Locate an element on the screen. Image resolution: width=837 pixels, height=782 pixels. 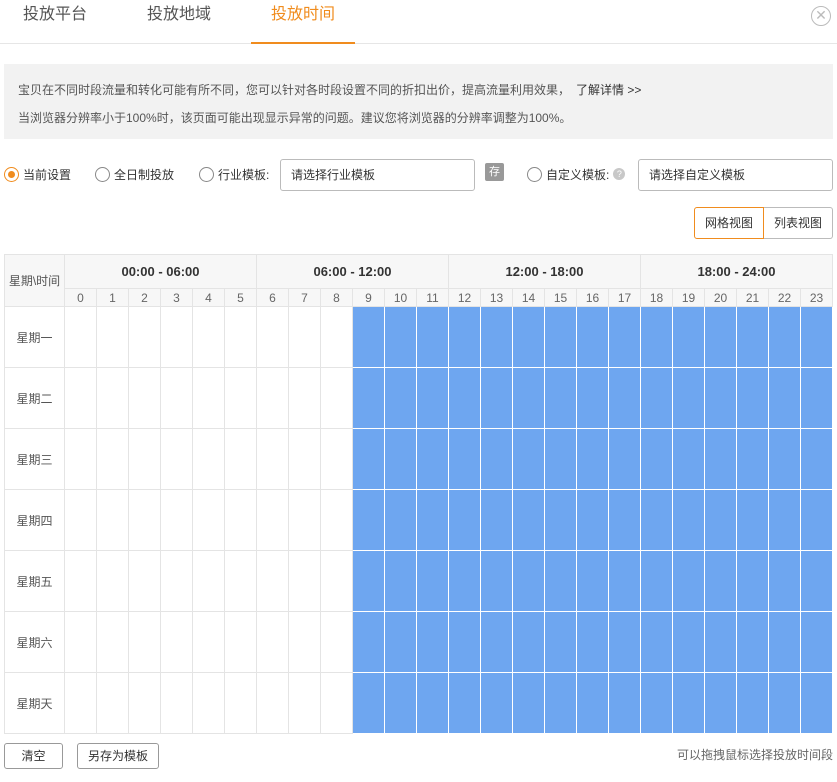
tab-region: 投放地域 is located at coordinates (179, 22).